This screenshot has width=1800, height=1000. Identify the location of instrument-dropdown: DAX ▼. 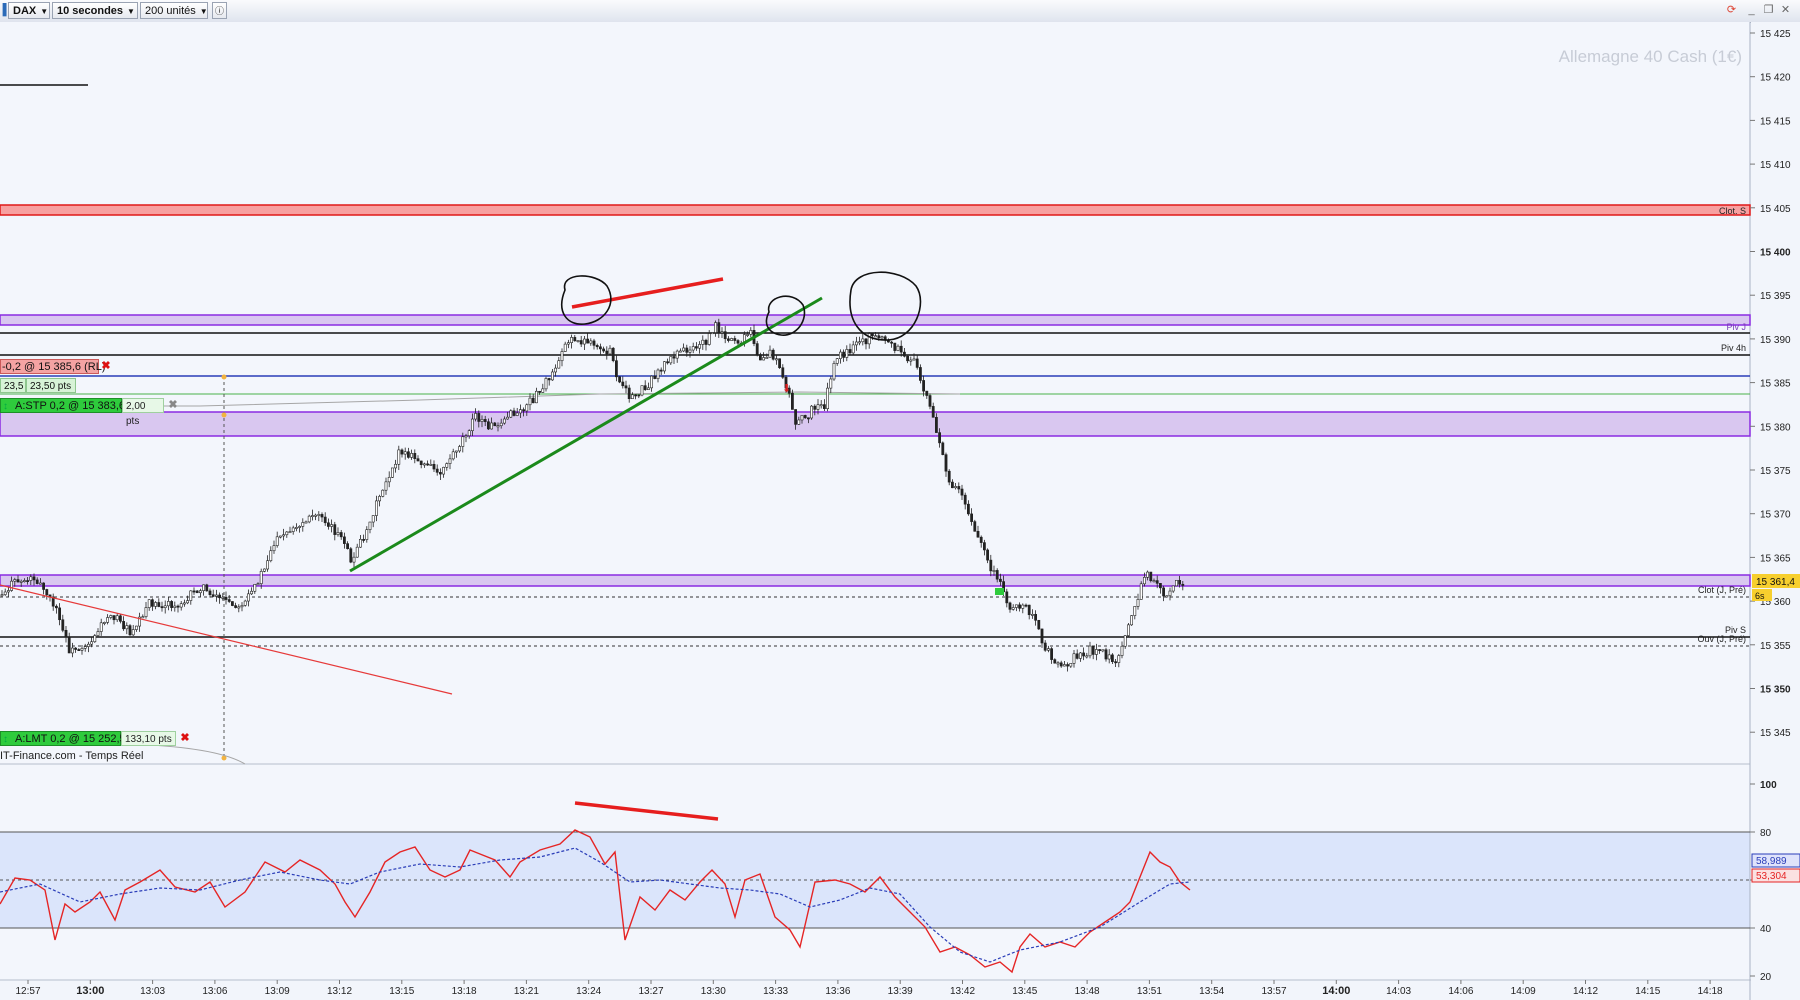
(29, 10).